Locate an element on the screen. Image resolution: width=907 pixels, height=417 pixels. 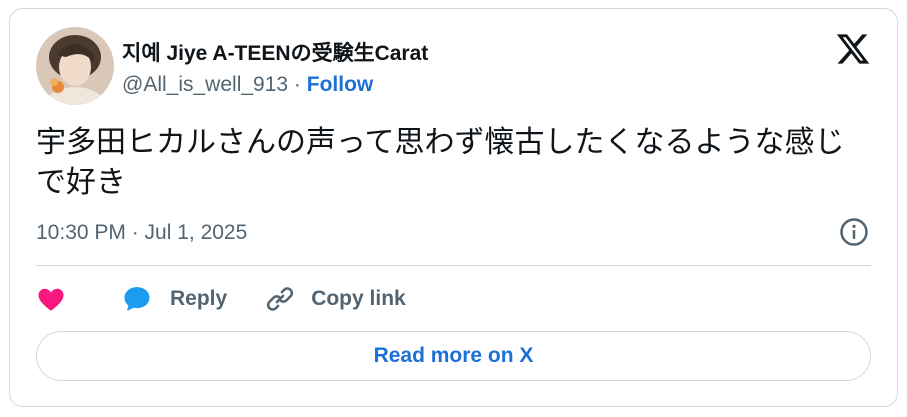
reply-button: Reply is located at coordinates (174, 299).